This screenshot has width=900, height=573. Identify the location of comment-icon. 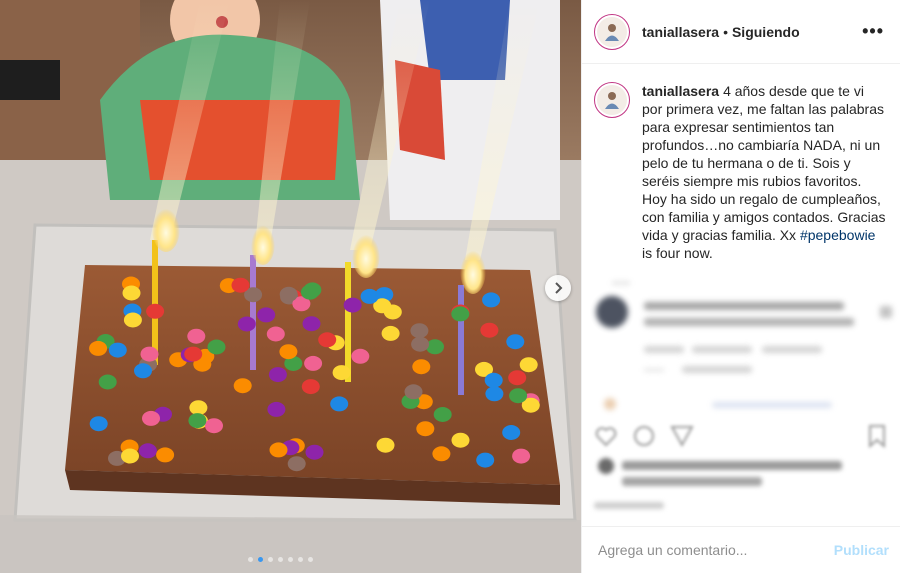
(644, 436).